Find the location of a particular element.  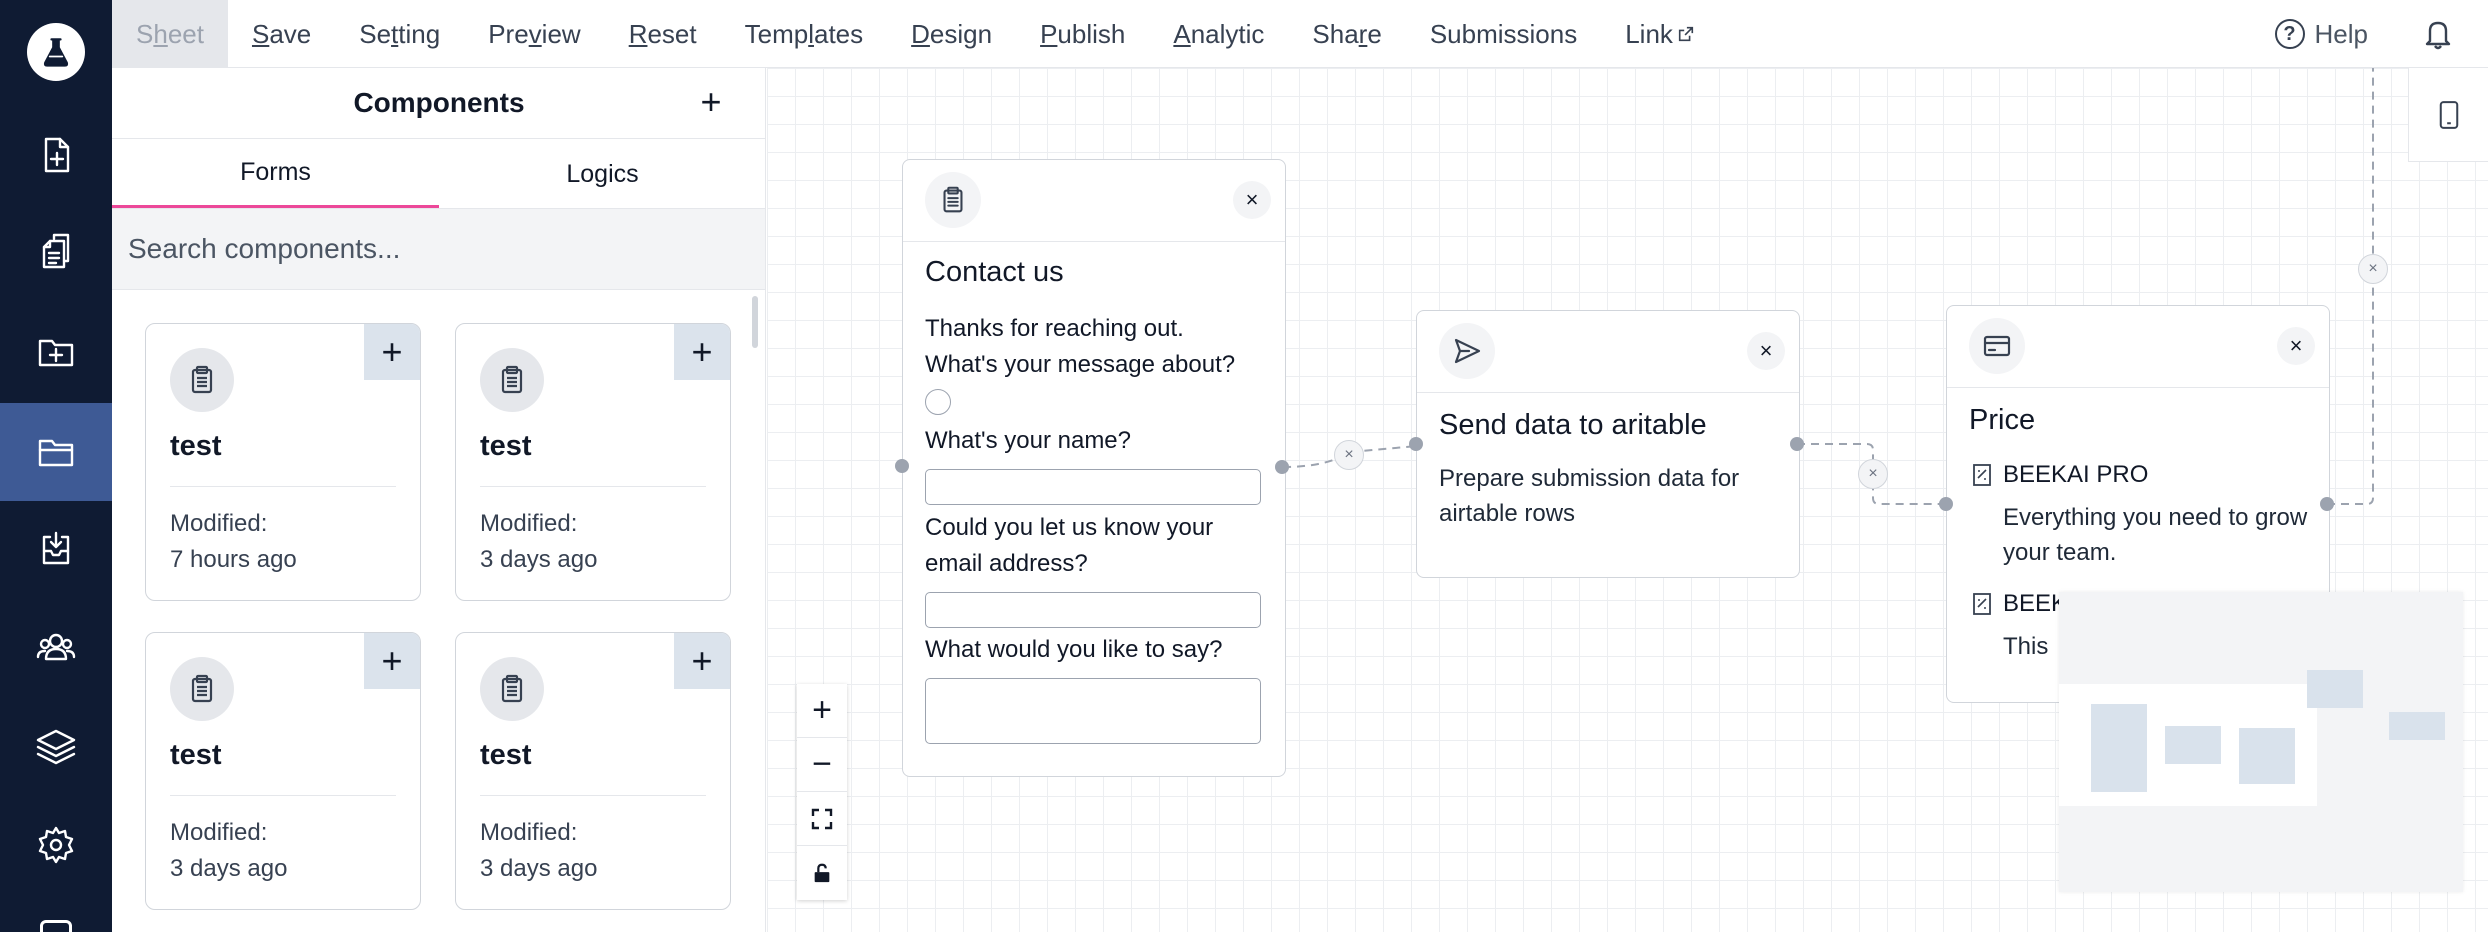

top-right-actions: ? Help is located at coordinates (2381, 34).